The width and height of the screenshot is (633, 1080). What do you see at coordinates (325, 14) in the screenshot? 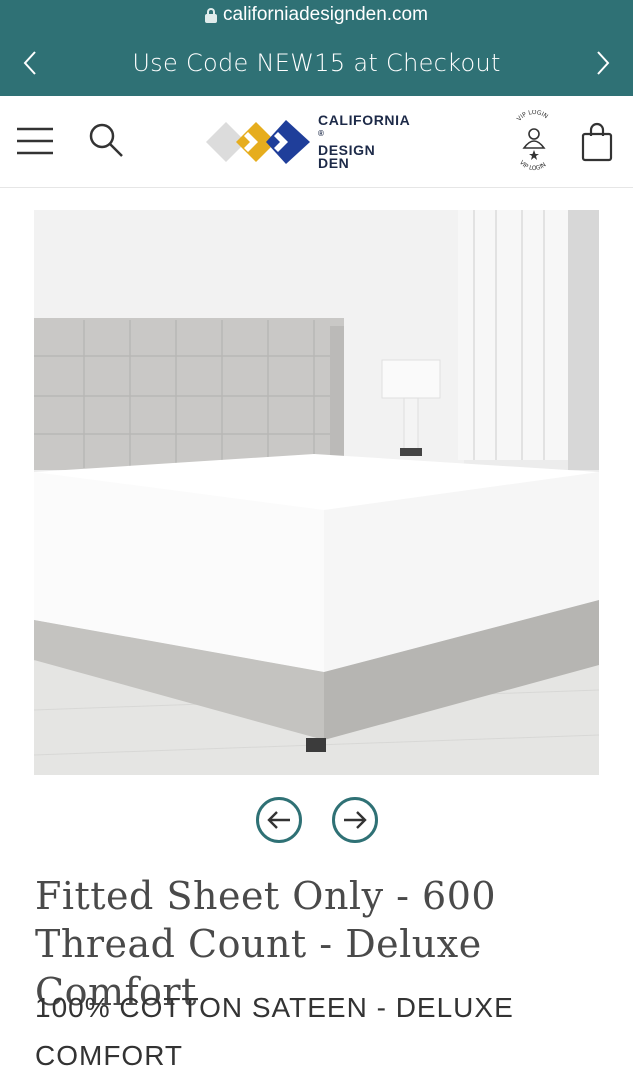
I see `browser-url-text: californiadesignden.com` at bounding box center [325, 14].